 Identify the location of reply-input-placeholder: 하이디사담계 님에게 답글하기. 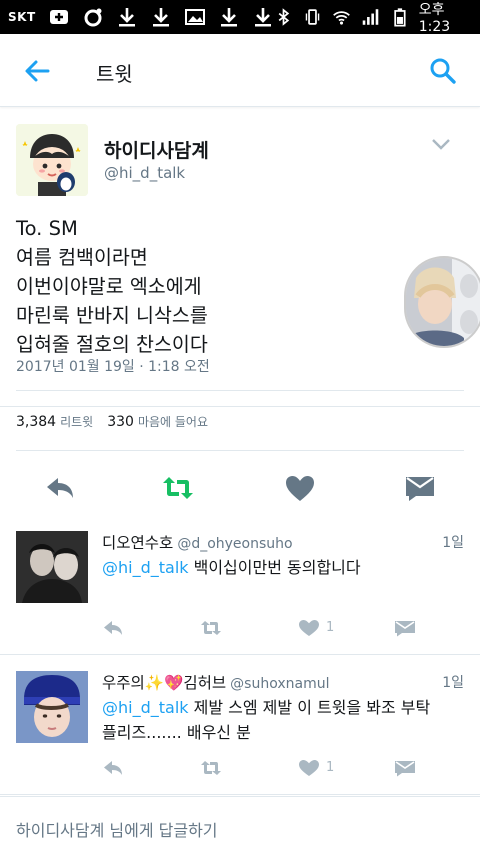
(117, 829).